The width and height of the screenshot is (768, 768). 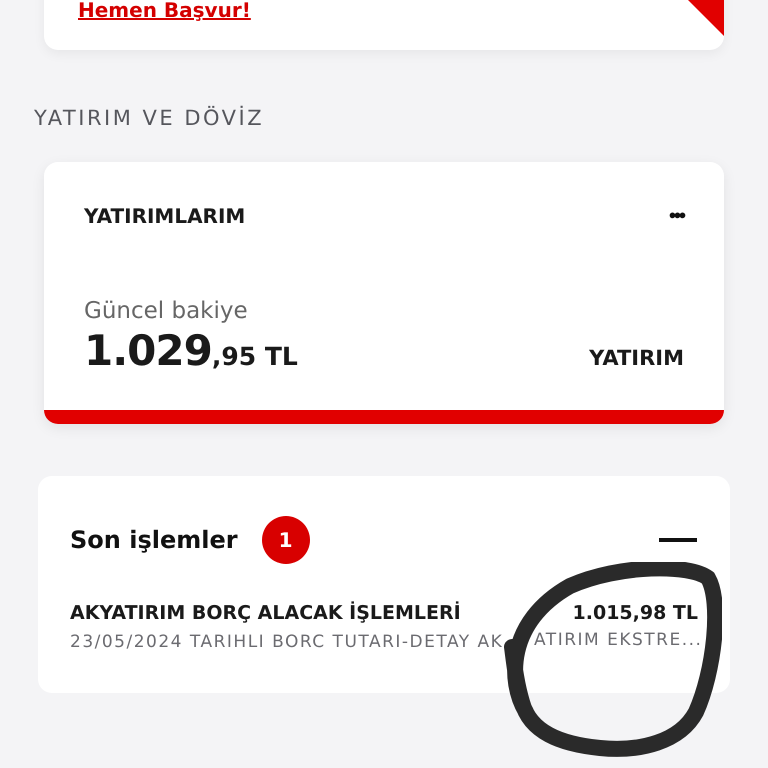 What do you see at coordinates (286, 540) in the screenshot?
I see `count-badge: 1` at bounding box center [286, 540].